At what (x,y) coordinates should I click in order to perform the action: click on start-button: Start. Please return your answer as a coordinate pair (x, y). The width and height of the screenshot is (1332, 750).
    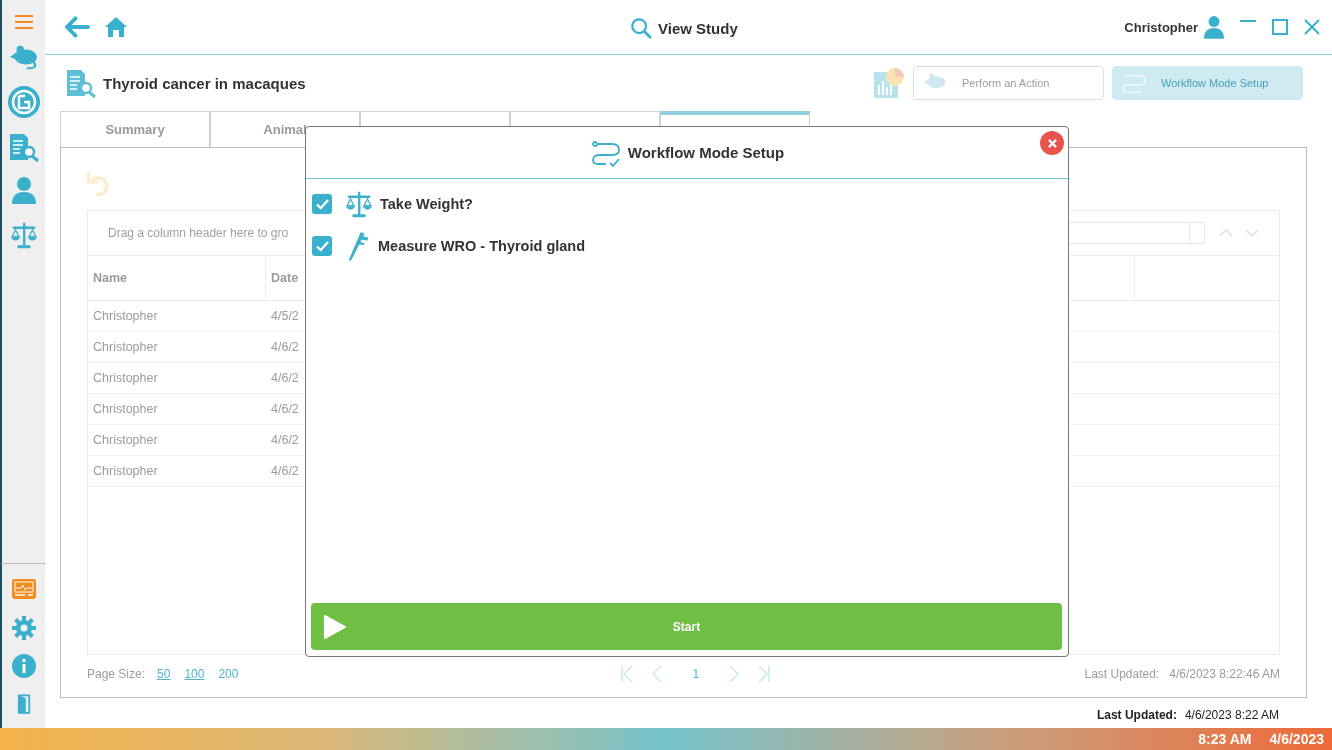
    Looking at the image, I should click on (686, 626).